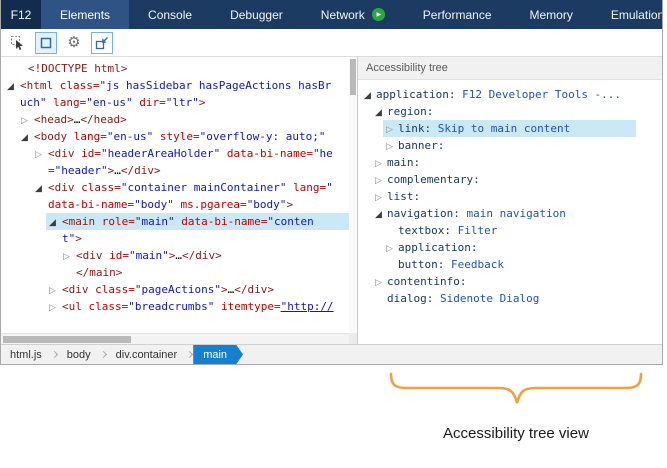 The height and width of the screenshot is (468, 667). I want to click on code-token: "header", so click(81, 170).